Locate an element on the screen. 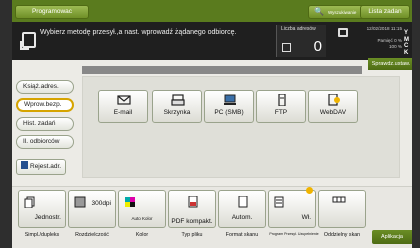 The width and height of the screenshot is (420, 248). toner-ck: C K is located at coordinates (406, 49).